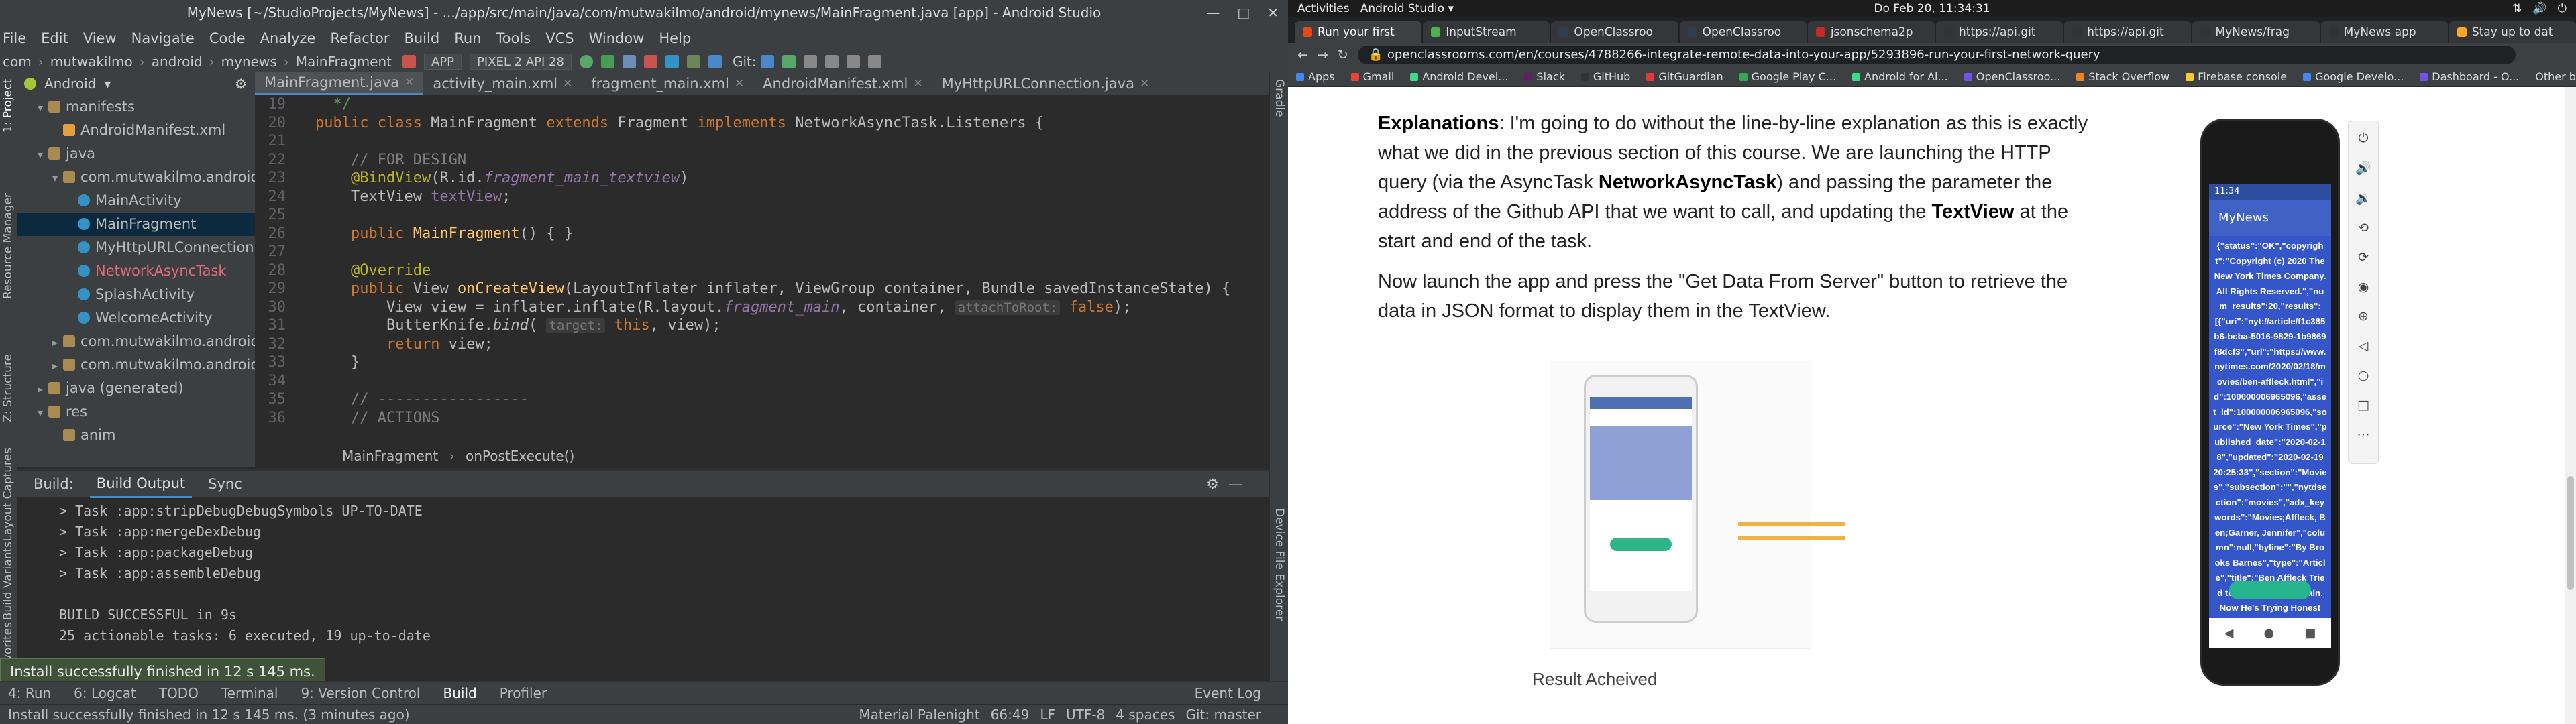 The width and height of the screenshot is (2576, 724). I want to click on tree-item: AndroidManifest.xml, so click(136, 130).